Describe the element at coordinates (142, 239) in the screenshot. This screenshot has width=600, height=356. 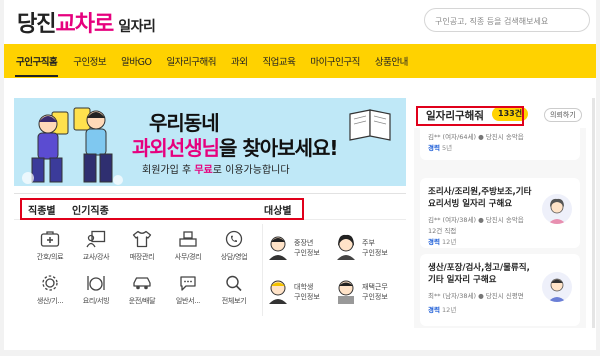
I see `shirt-icon` at that location.